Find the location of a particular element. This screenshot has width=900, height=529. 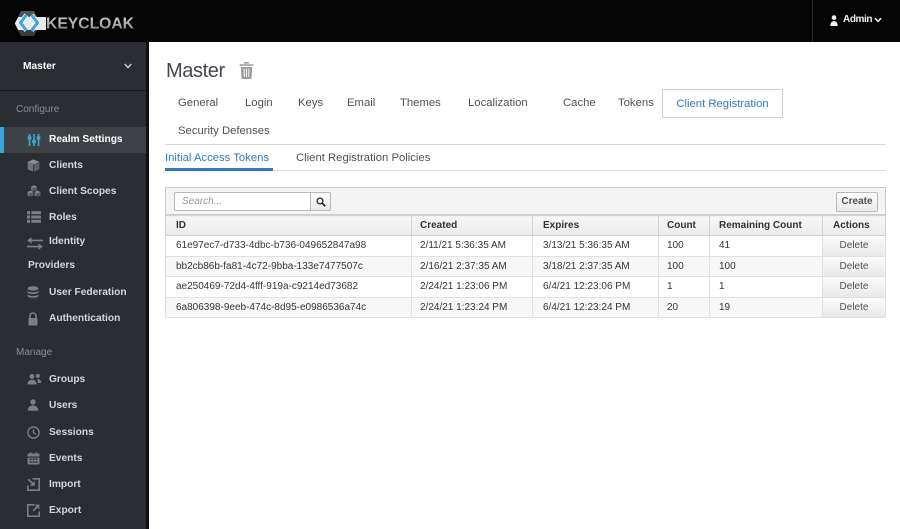

svg-text: KEYCLOAK is located at coordinates (90, 24).